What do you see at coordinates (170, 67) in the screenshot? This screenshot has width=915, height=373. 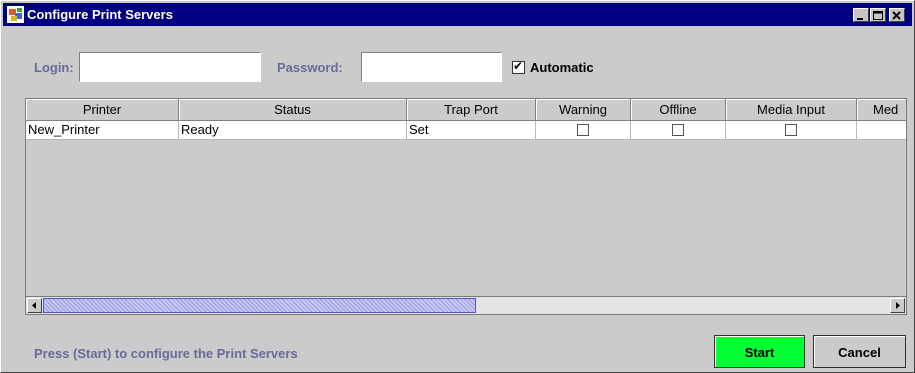 I see `login-field` at bounding box center [170, 67].